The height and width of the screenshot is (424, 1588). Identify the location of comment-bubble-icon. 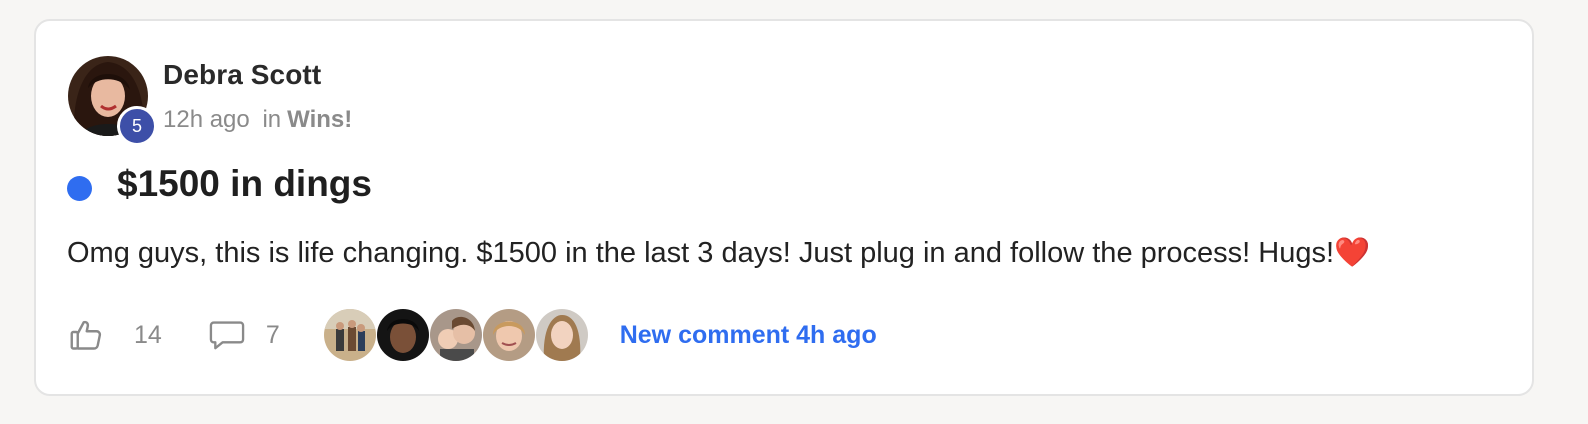
(227, 335).